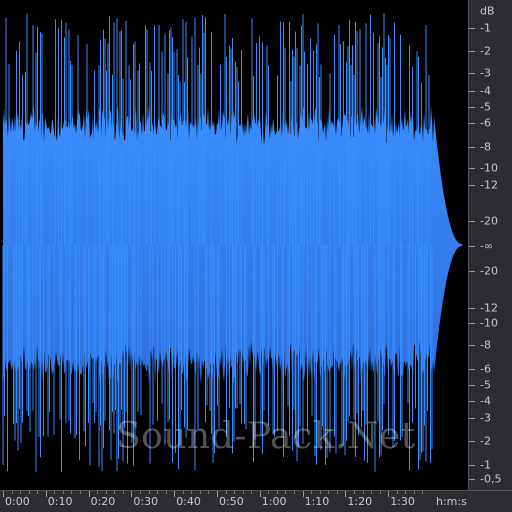 Image resolution: width=512 pixels, height=512 pixels. I want to click on time-tick-label: 1:20, so click(360, 501).